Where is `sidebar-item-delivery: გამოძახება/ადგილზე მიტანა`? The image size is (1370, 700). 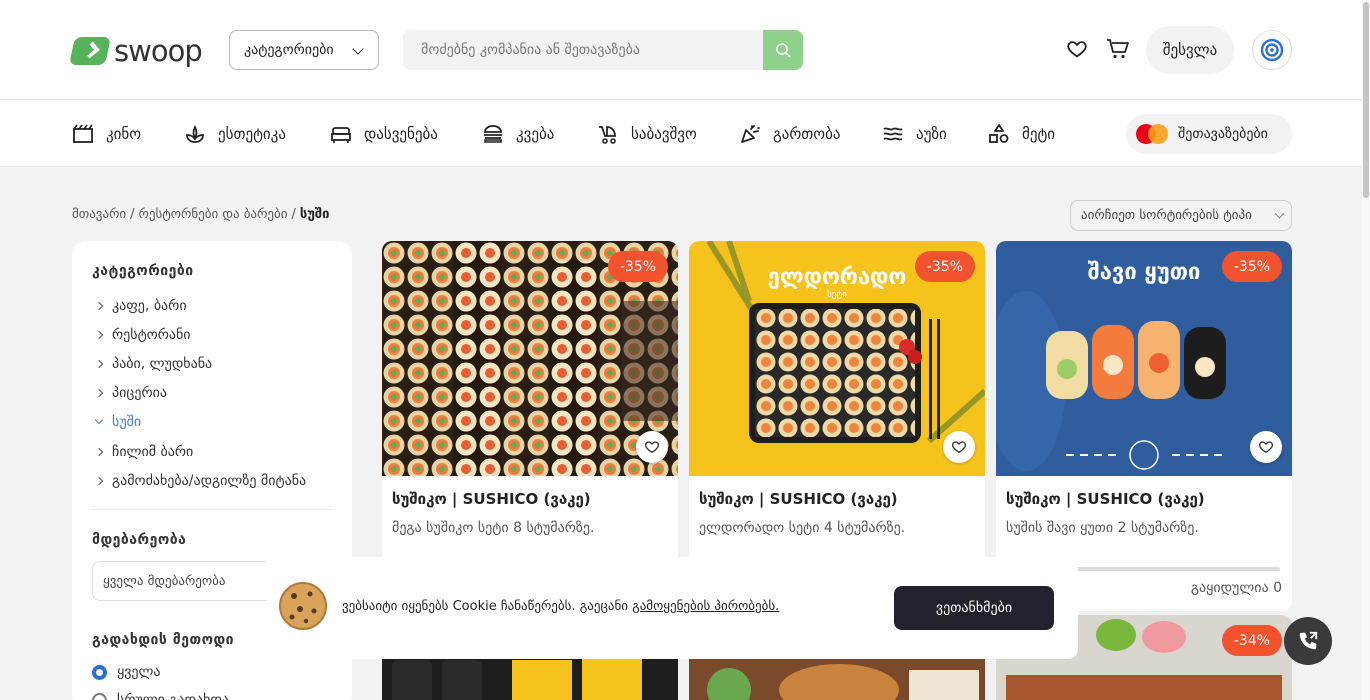
sidebar-item-delivery: გამოძახება/ადგილზე მიტანა is located at coordinates (200, 481).